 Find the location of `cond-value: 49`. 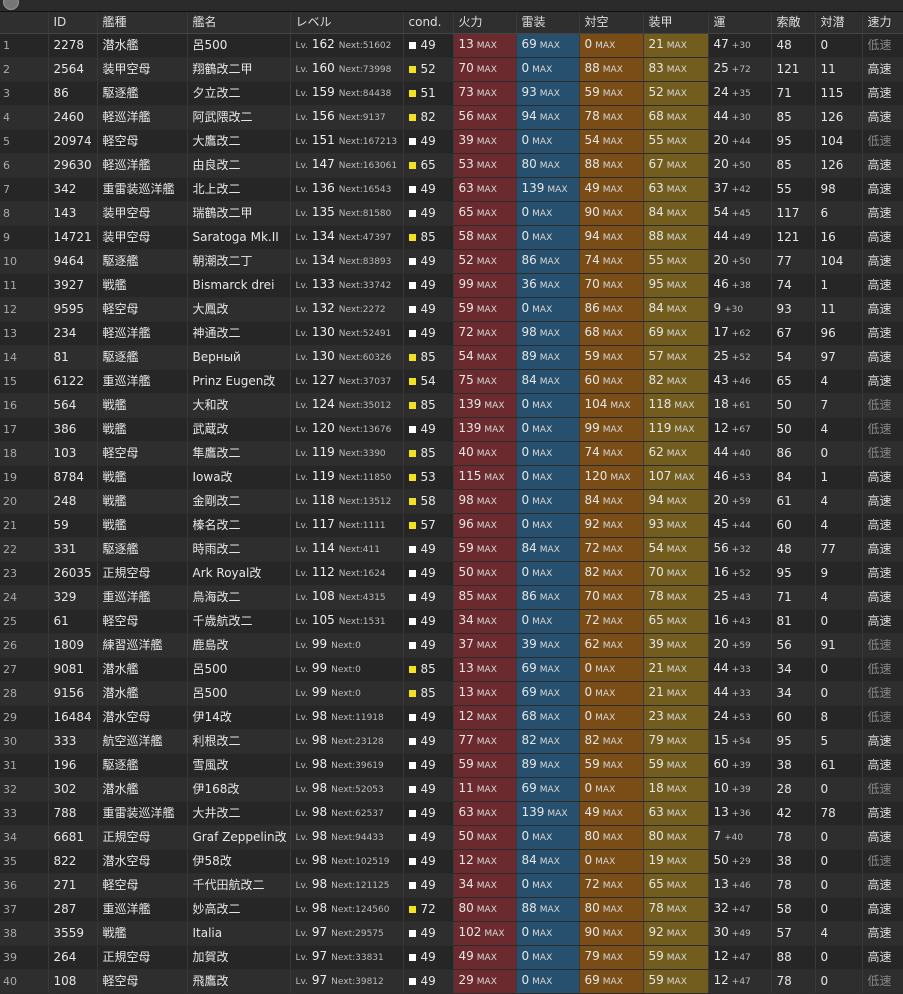

cond-value: 49 is located at coordinates (428, 189).